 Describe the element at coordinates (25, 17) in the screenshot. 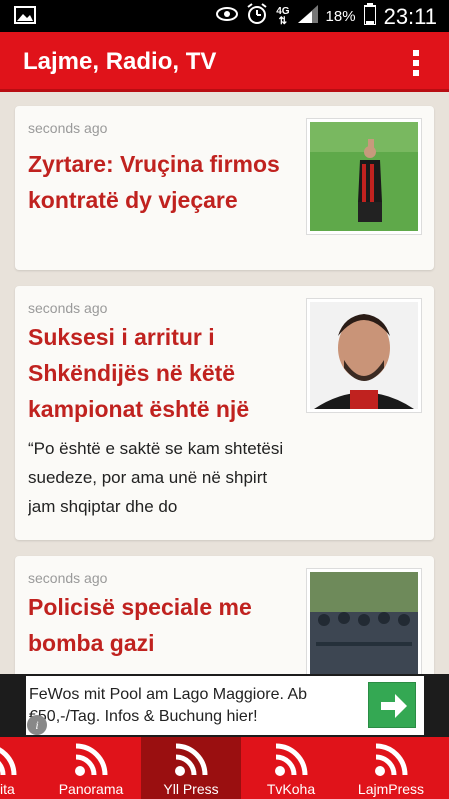

I see `gallery-notification-icon` at that location.